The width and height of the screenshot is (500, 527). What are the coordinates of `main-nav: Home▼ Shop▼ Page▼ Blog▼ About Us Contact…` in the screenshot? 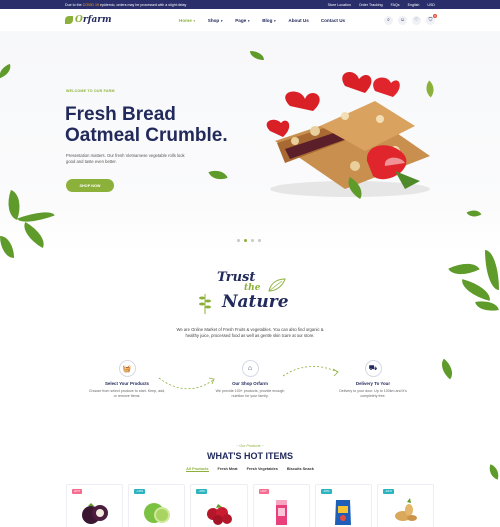 It's located at (262, 20).